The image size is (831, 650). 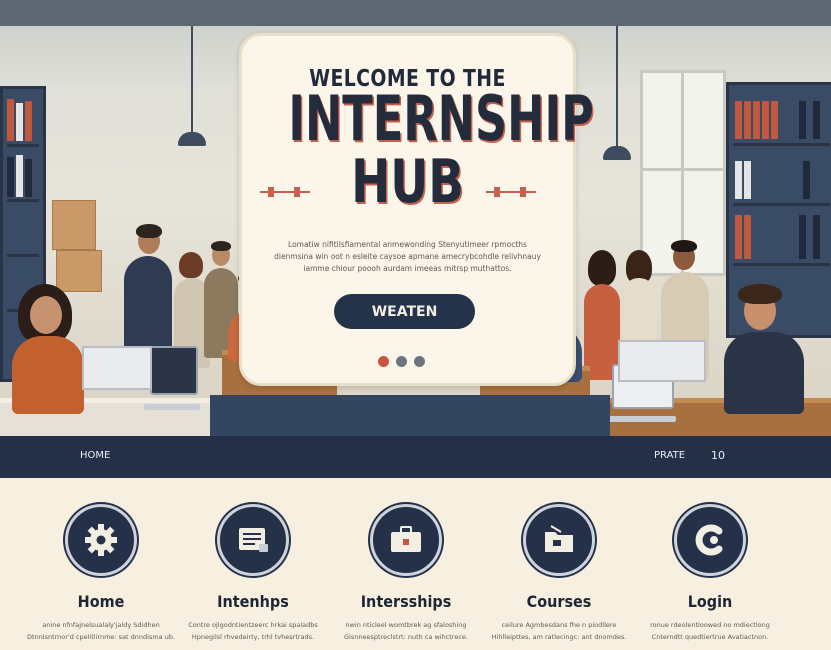 What do you see at coordinates (406, 601) in the screenshot?
I see `feature-title: Intersships` at bounding box center [406, 601].